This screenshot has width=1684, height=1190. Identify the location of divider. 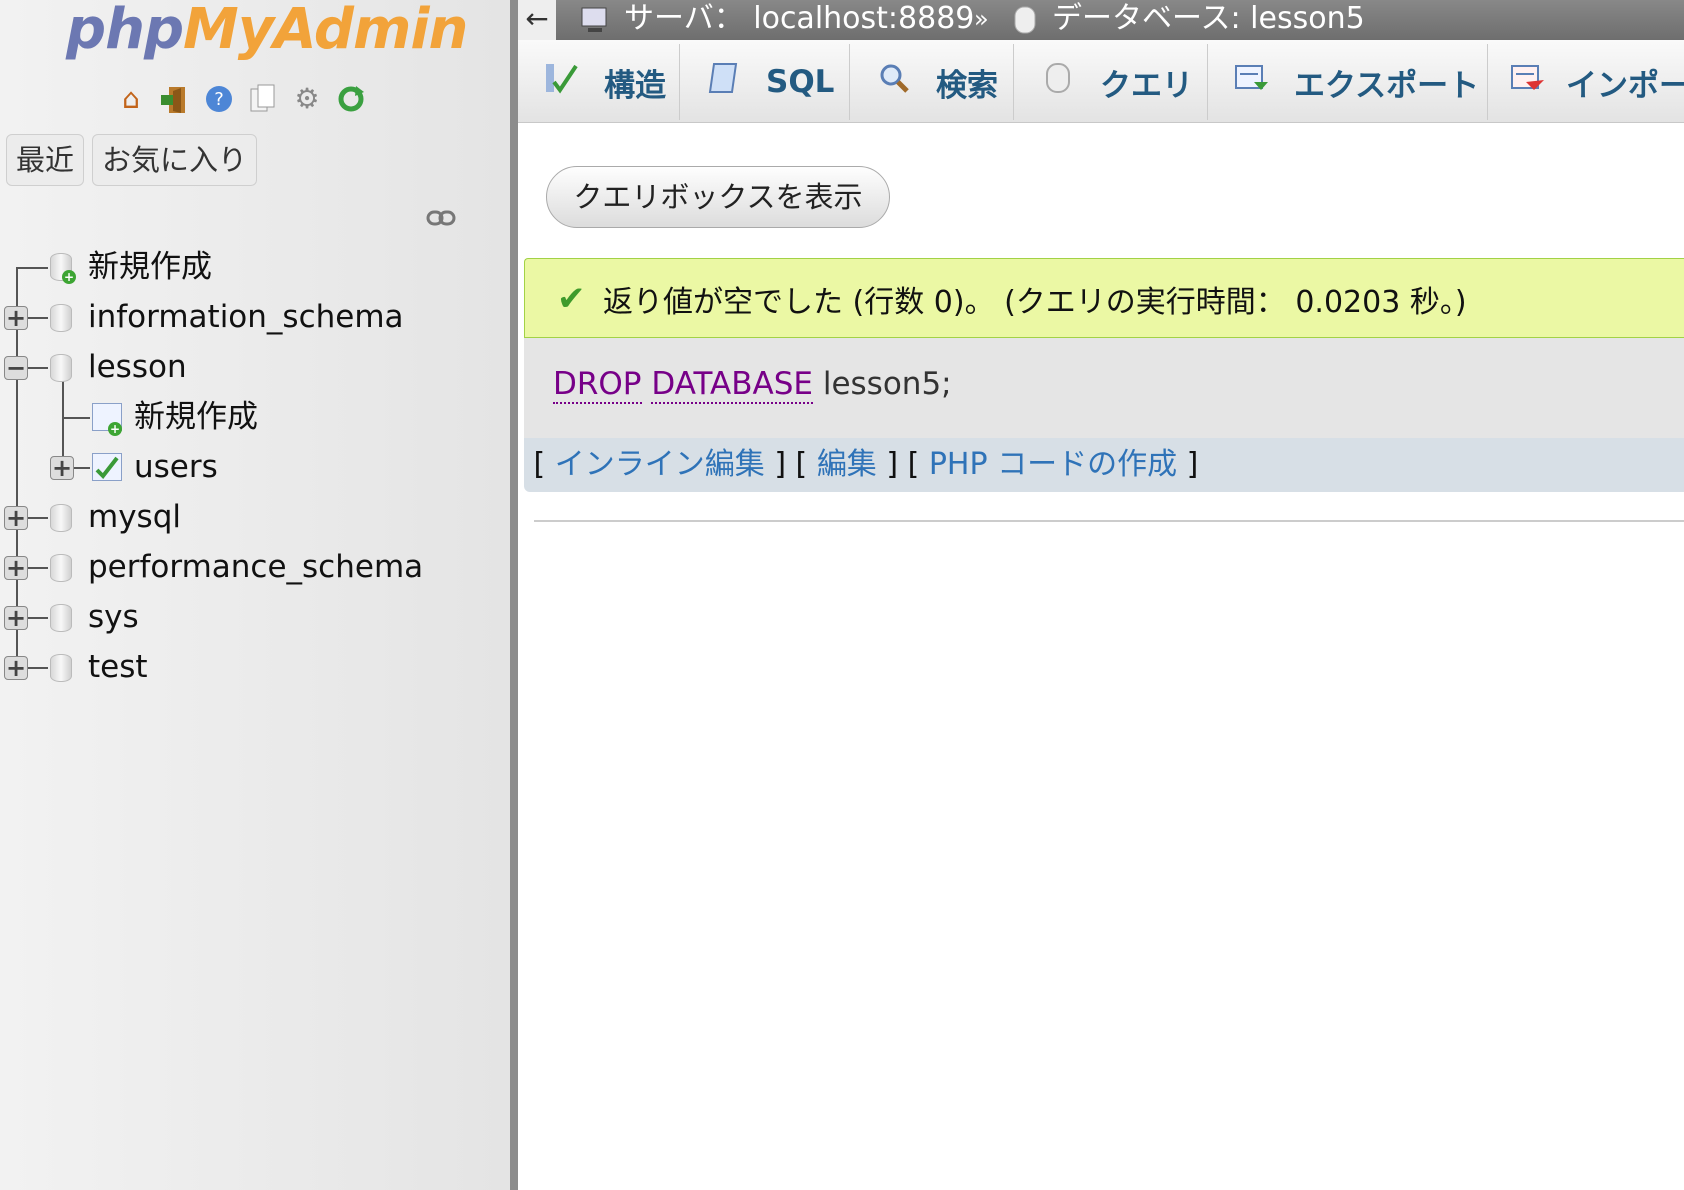
(1109, 521).